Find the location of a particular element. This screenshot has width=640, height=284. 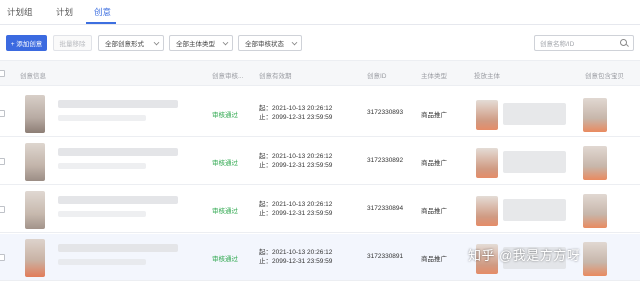

review-status-select: 全部审核状态 is located at coordinates (270, 43).